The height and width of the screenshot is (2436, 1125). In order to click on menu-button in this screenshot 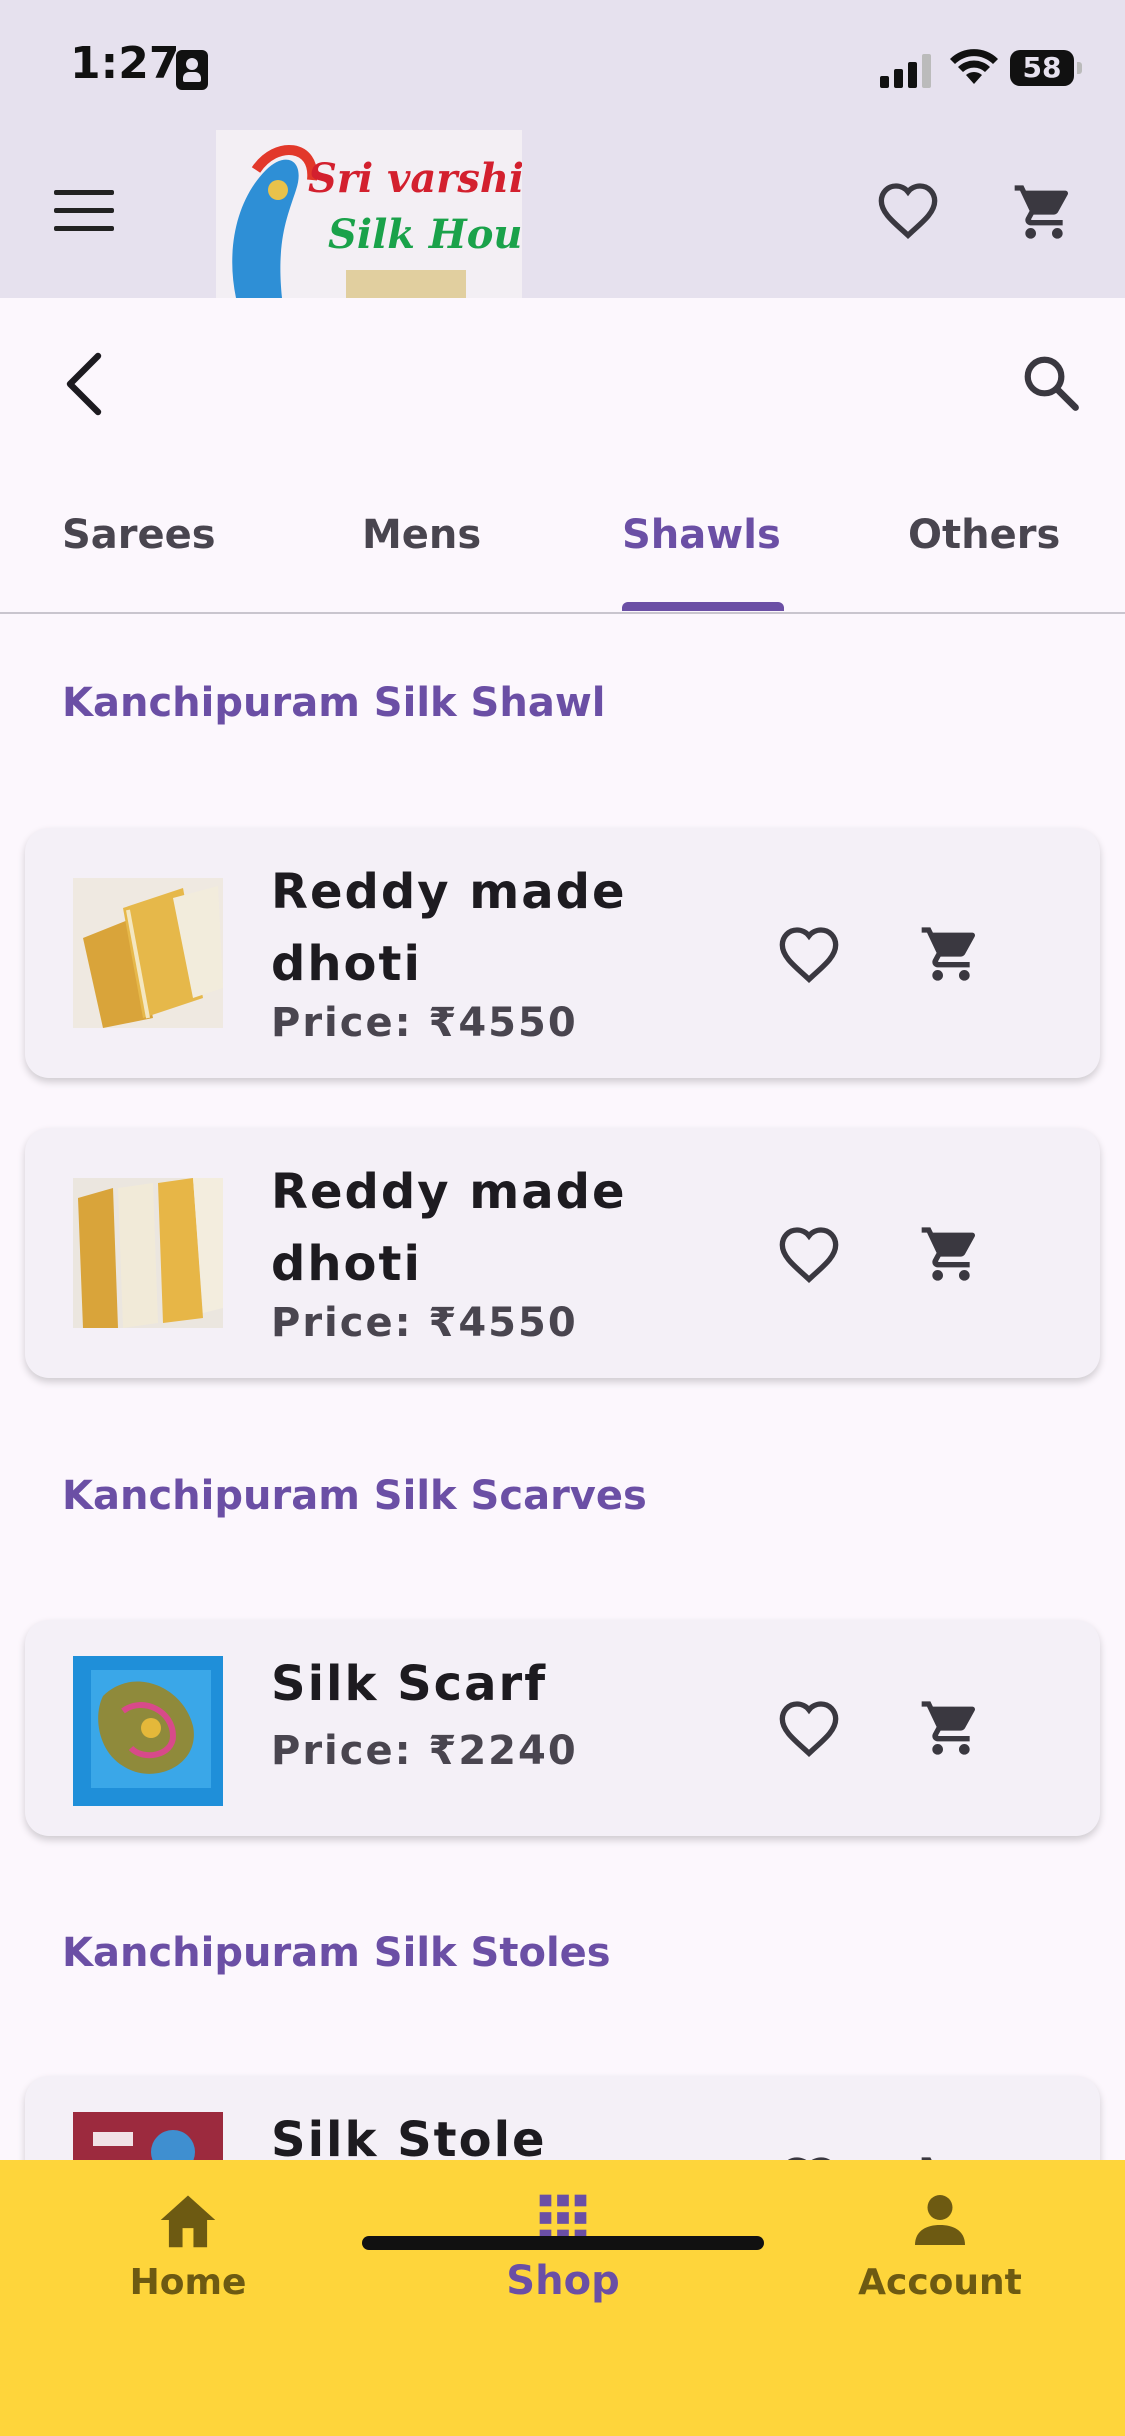, I will do `click(84, 214)`.